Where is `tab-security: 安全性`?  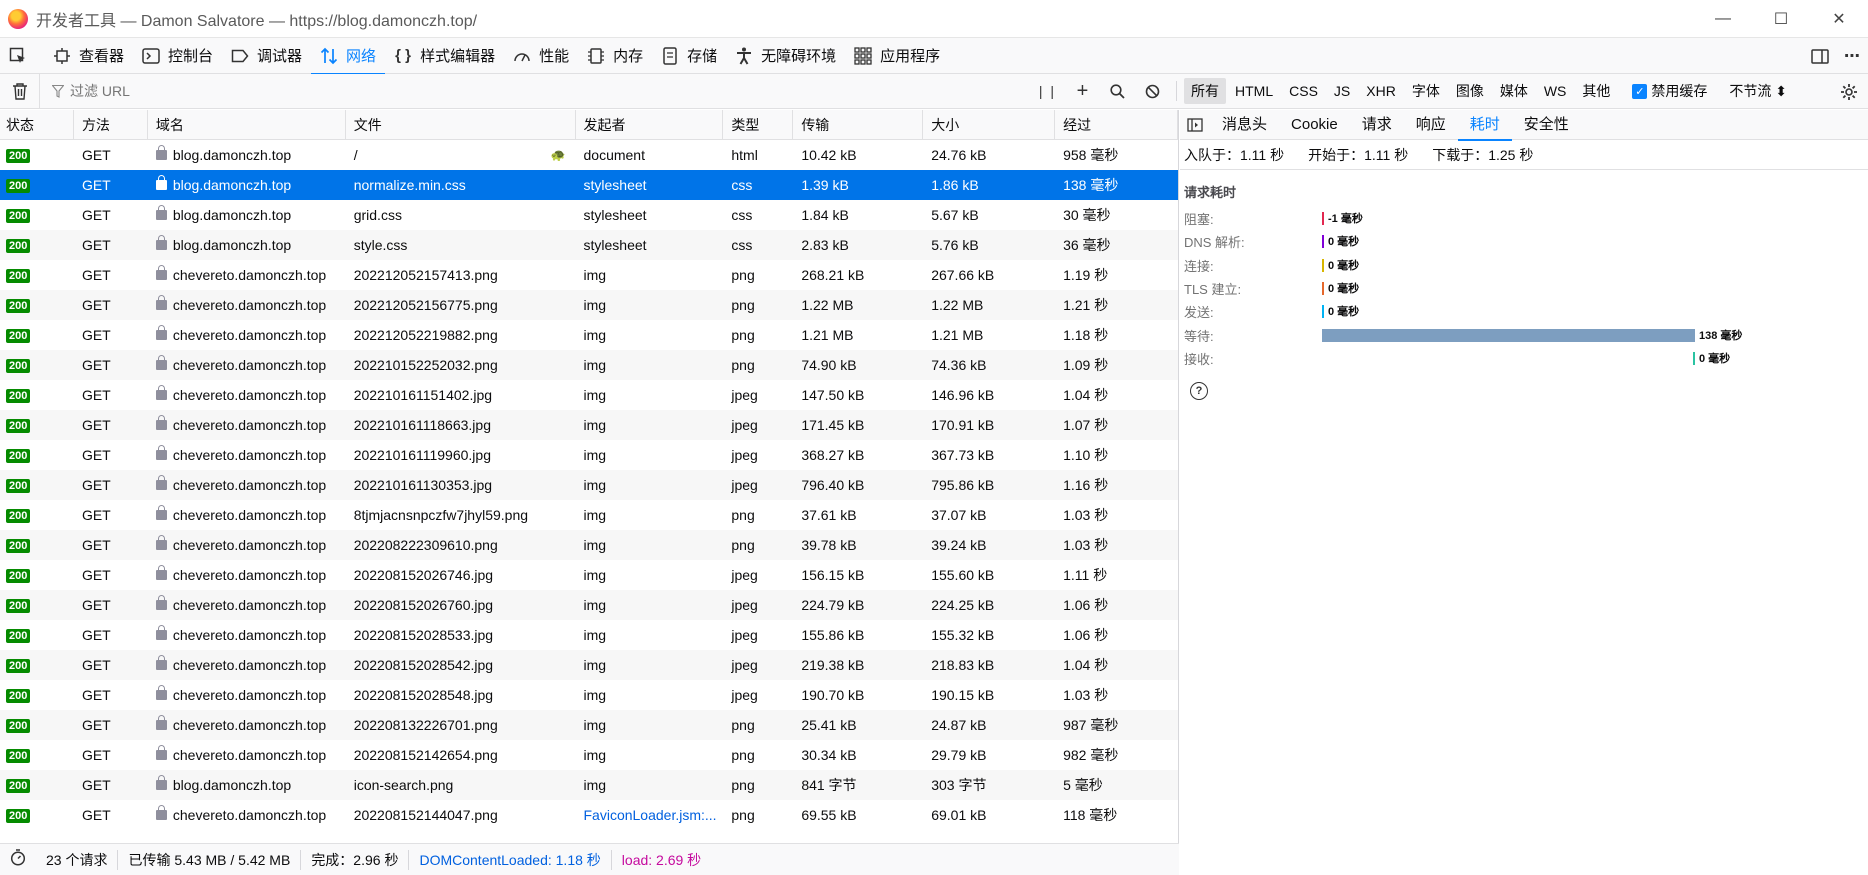 tab-security: 安全性 is located at coordinates (1546, 125).